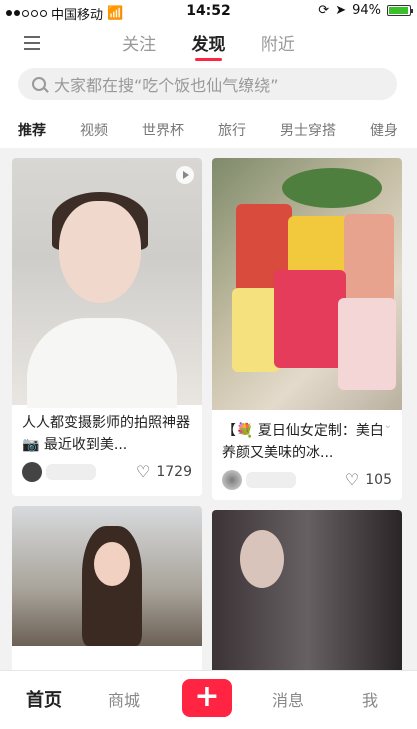 Image resolution: width=417 pixels, height=729 pixels. What do you see at coordinates (208, 128) in the screenshot?
I see `category-tabs: 推荐 视频 世界杯 旅行 男士穿搭 健身` at bounding box center [208, 128].